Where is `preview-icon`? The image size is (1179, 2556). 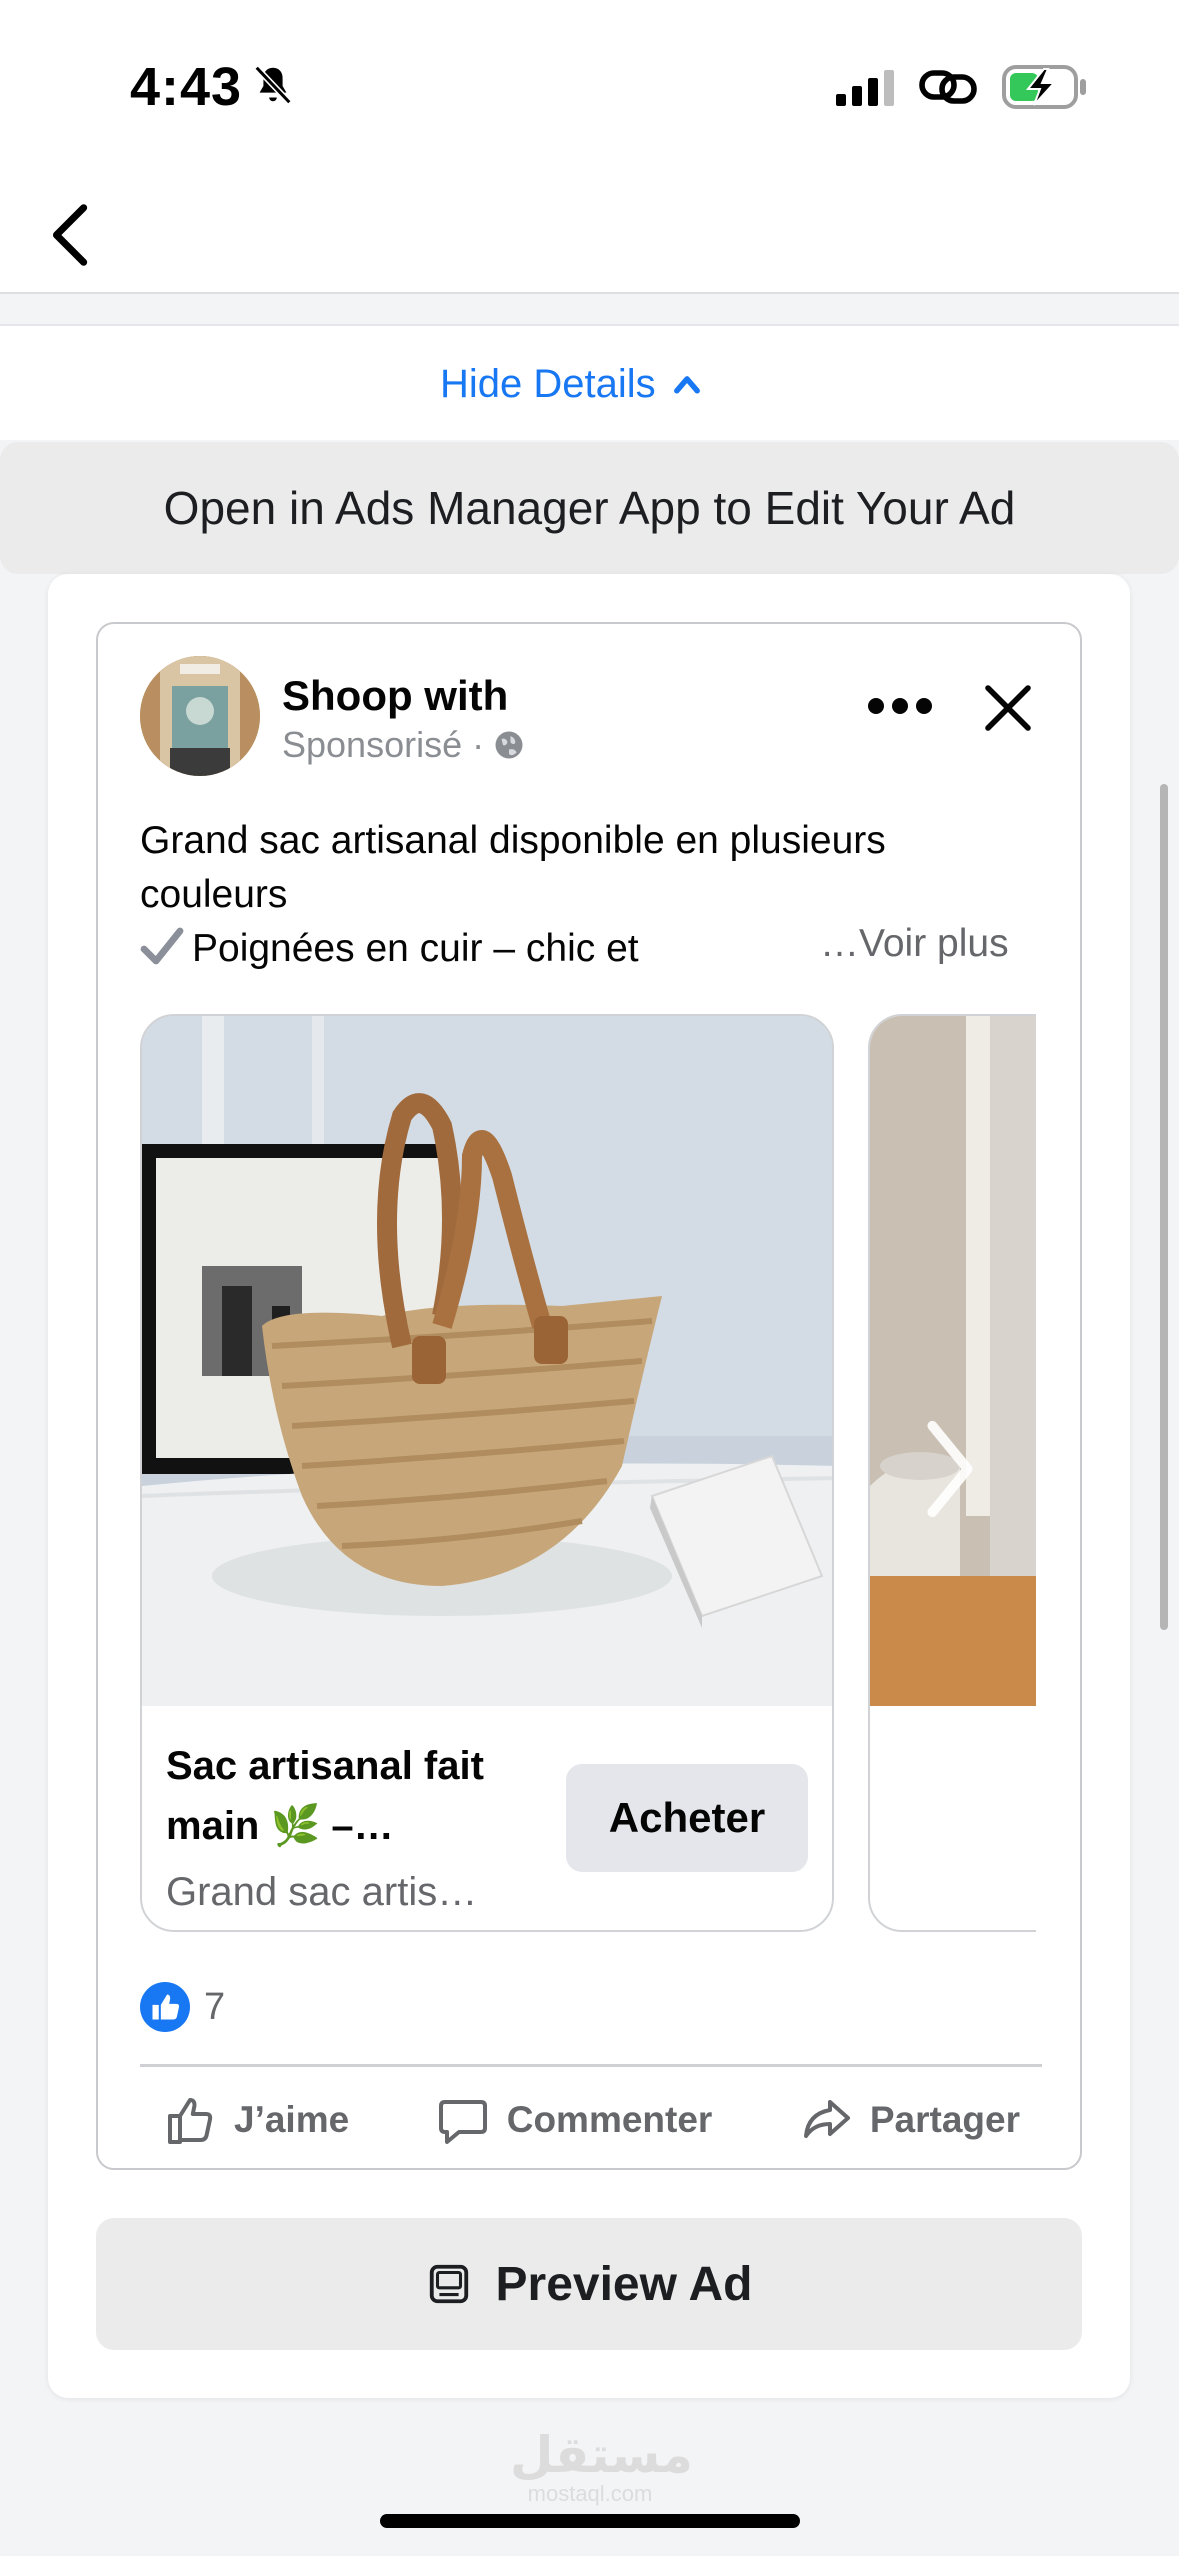
preview-icon is located at coordinates (448, 2284).